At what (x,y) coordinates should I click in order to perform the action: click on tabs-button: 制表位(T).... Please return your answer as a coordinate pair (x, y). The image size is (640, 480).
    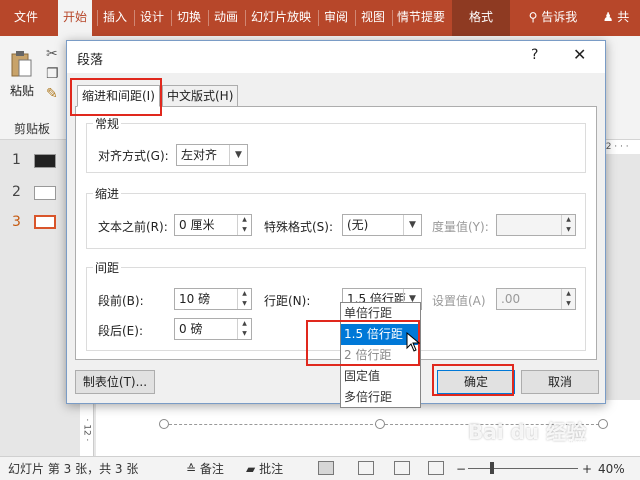
    Looking at the image, I should click on (115, 382).